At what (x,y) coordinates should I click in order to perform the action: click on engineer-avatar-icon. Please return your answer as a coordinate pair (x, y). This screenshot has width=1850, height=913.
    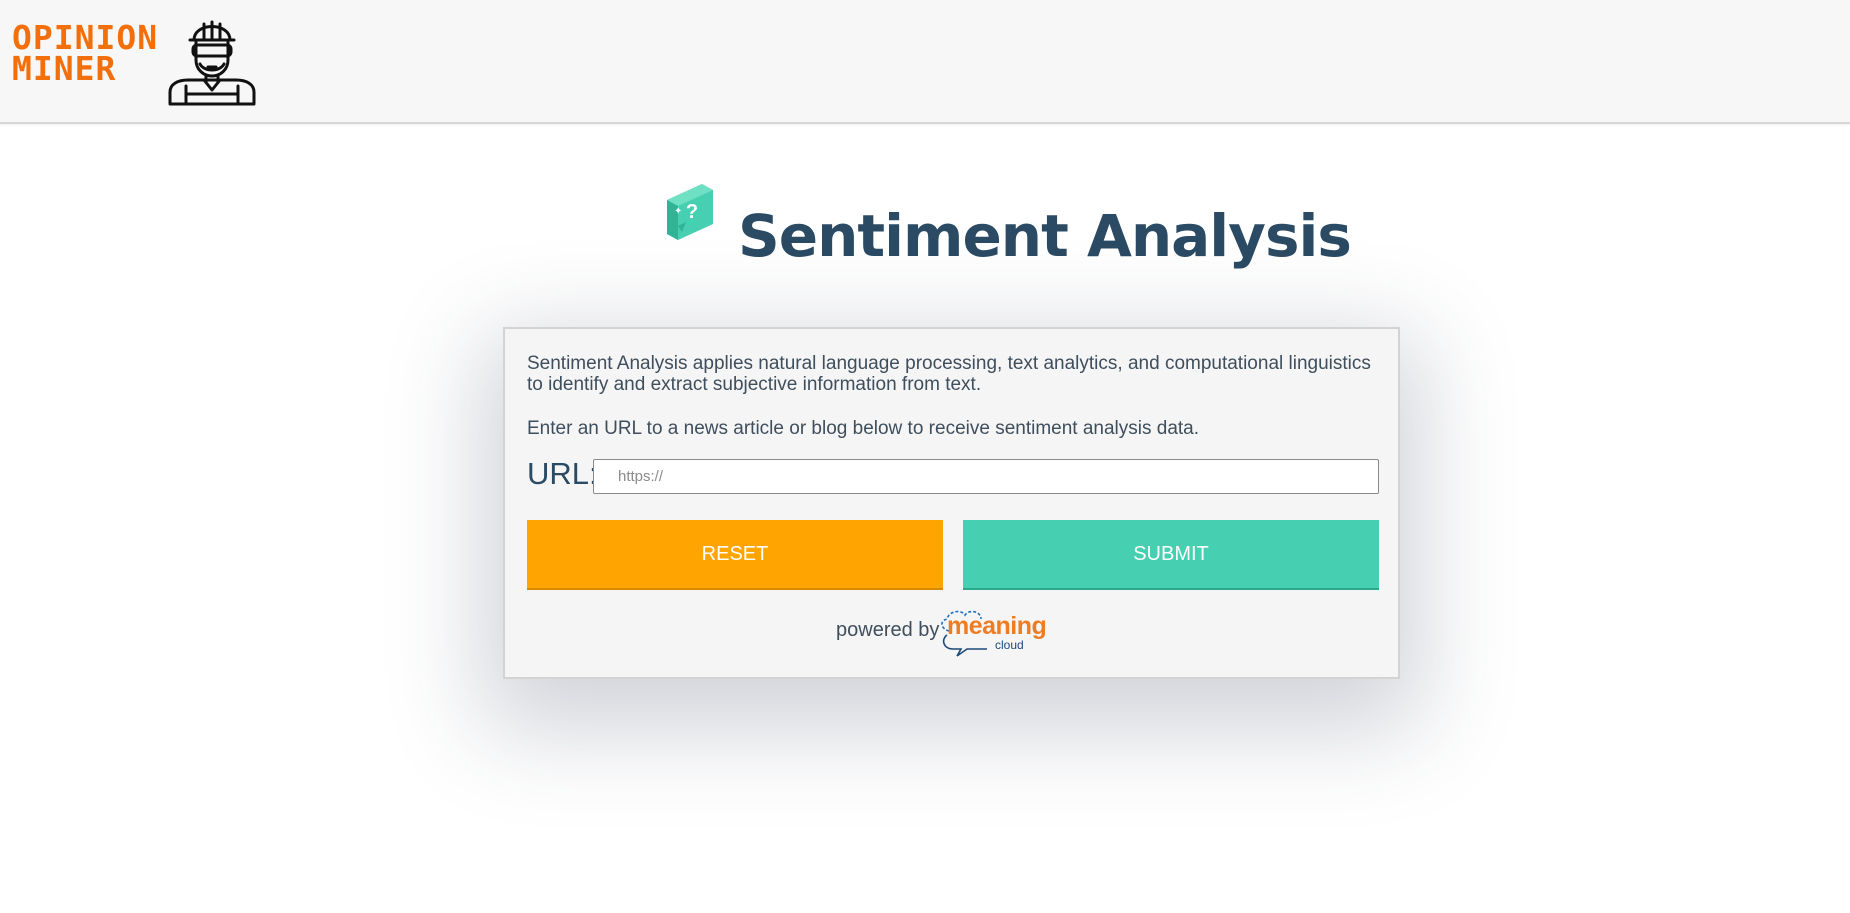
    Looking at the image, I should click on (212, 63).